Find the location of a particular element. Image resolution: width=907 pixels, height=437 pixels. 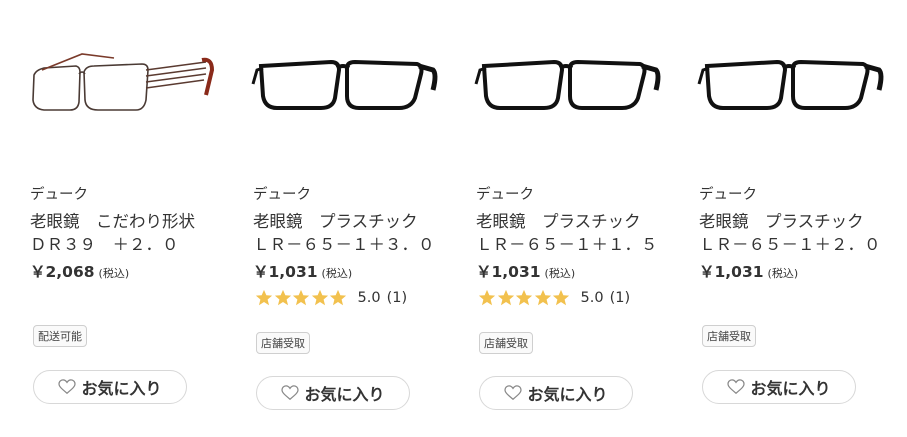

product-name: 老眼鏡 こだわり形状 ＤＲ３９ ＋２．０ is located at coordinates (112, 233).